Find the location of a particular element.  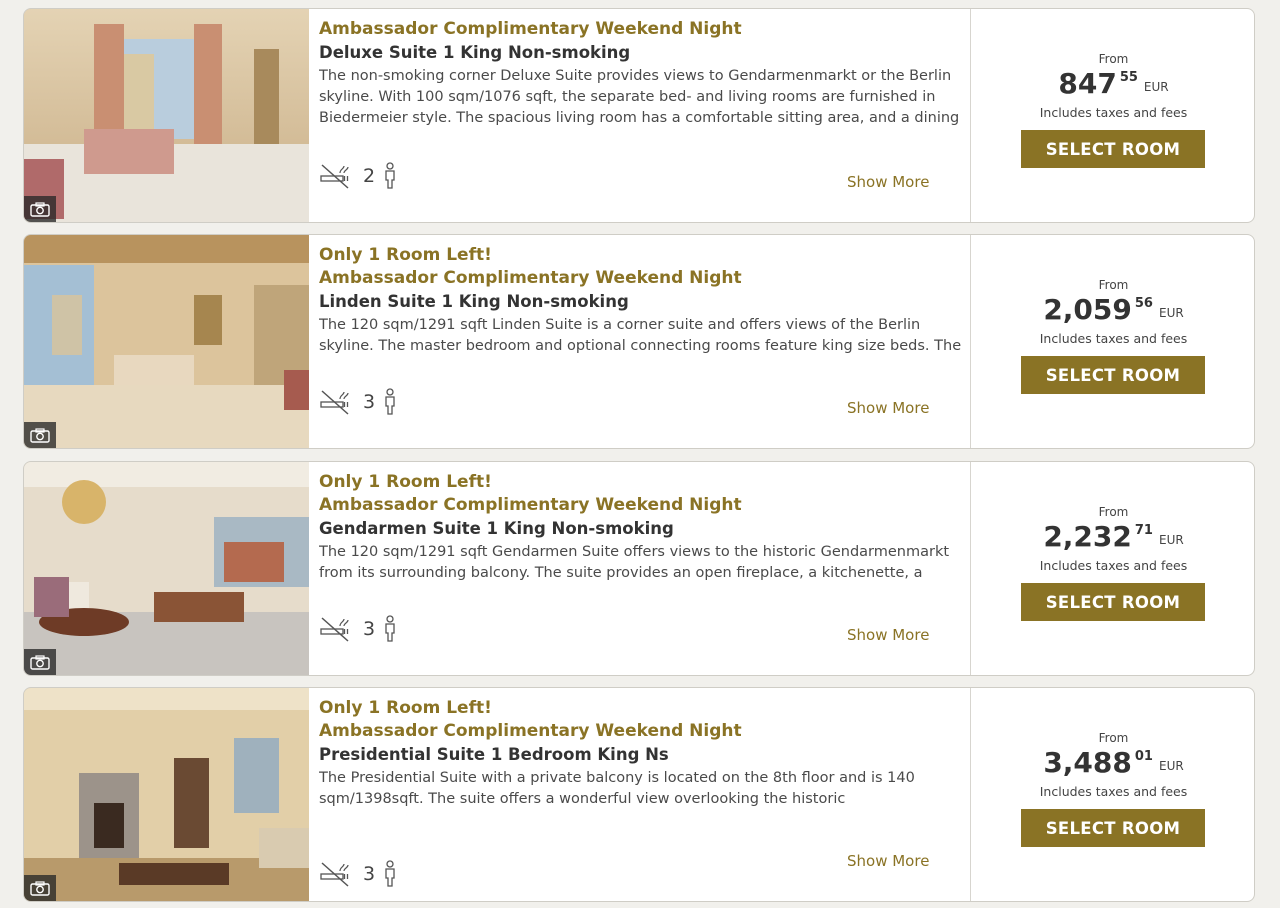

price: 847 55 EUR is located at coordinates (1112, 84).